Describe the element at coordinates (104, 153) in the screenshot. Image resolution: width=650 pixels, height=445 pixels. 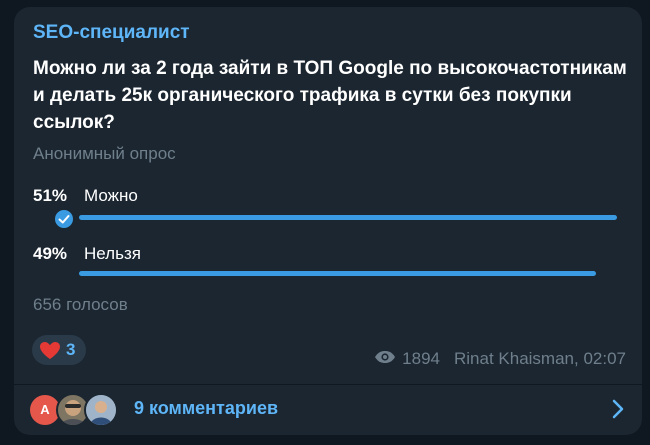
I see `poll-type-label: Анонимный опрос` at that location.